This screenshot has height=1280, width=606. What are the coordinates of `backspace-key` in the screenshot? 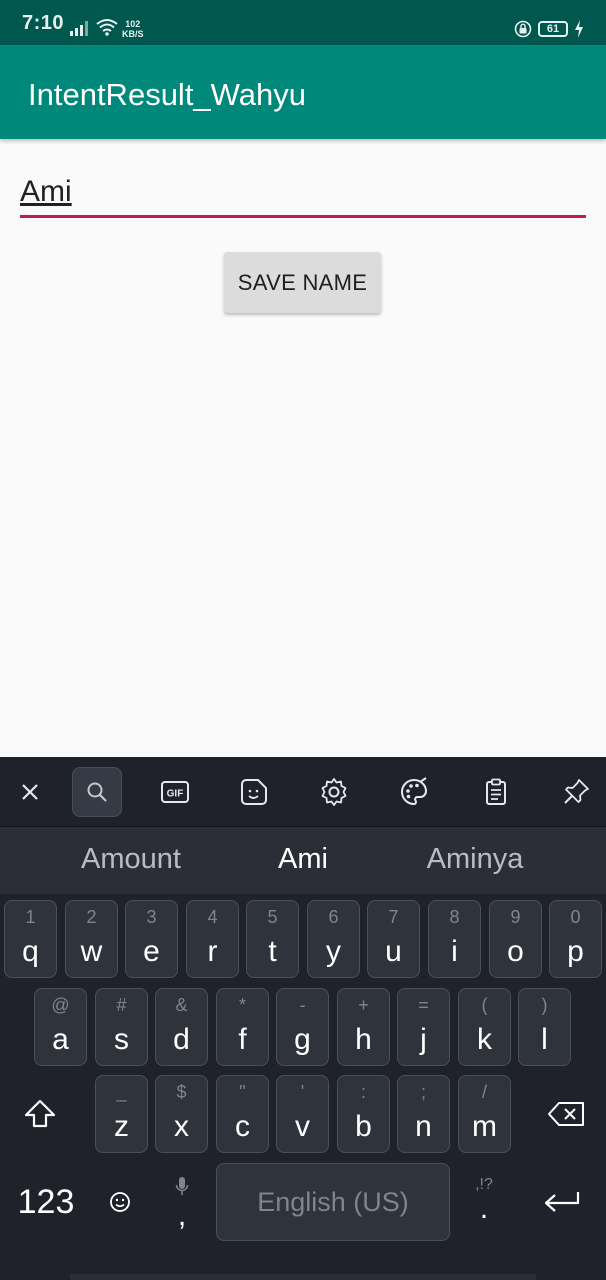 It's located at (567, 1114).